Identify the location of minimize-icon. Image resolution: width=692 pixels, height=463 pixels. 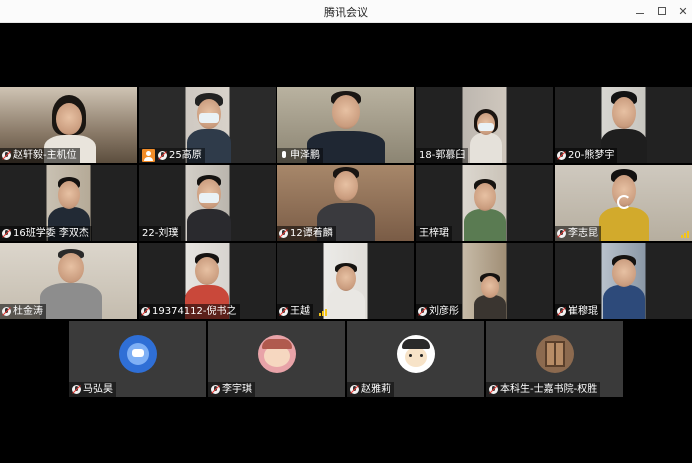
(640, 13).